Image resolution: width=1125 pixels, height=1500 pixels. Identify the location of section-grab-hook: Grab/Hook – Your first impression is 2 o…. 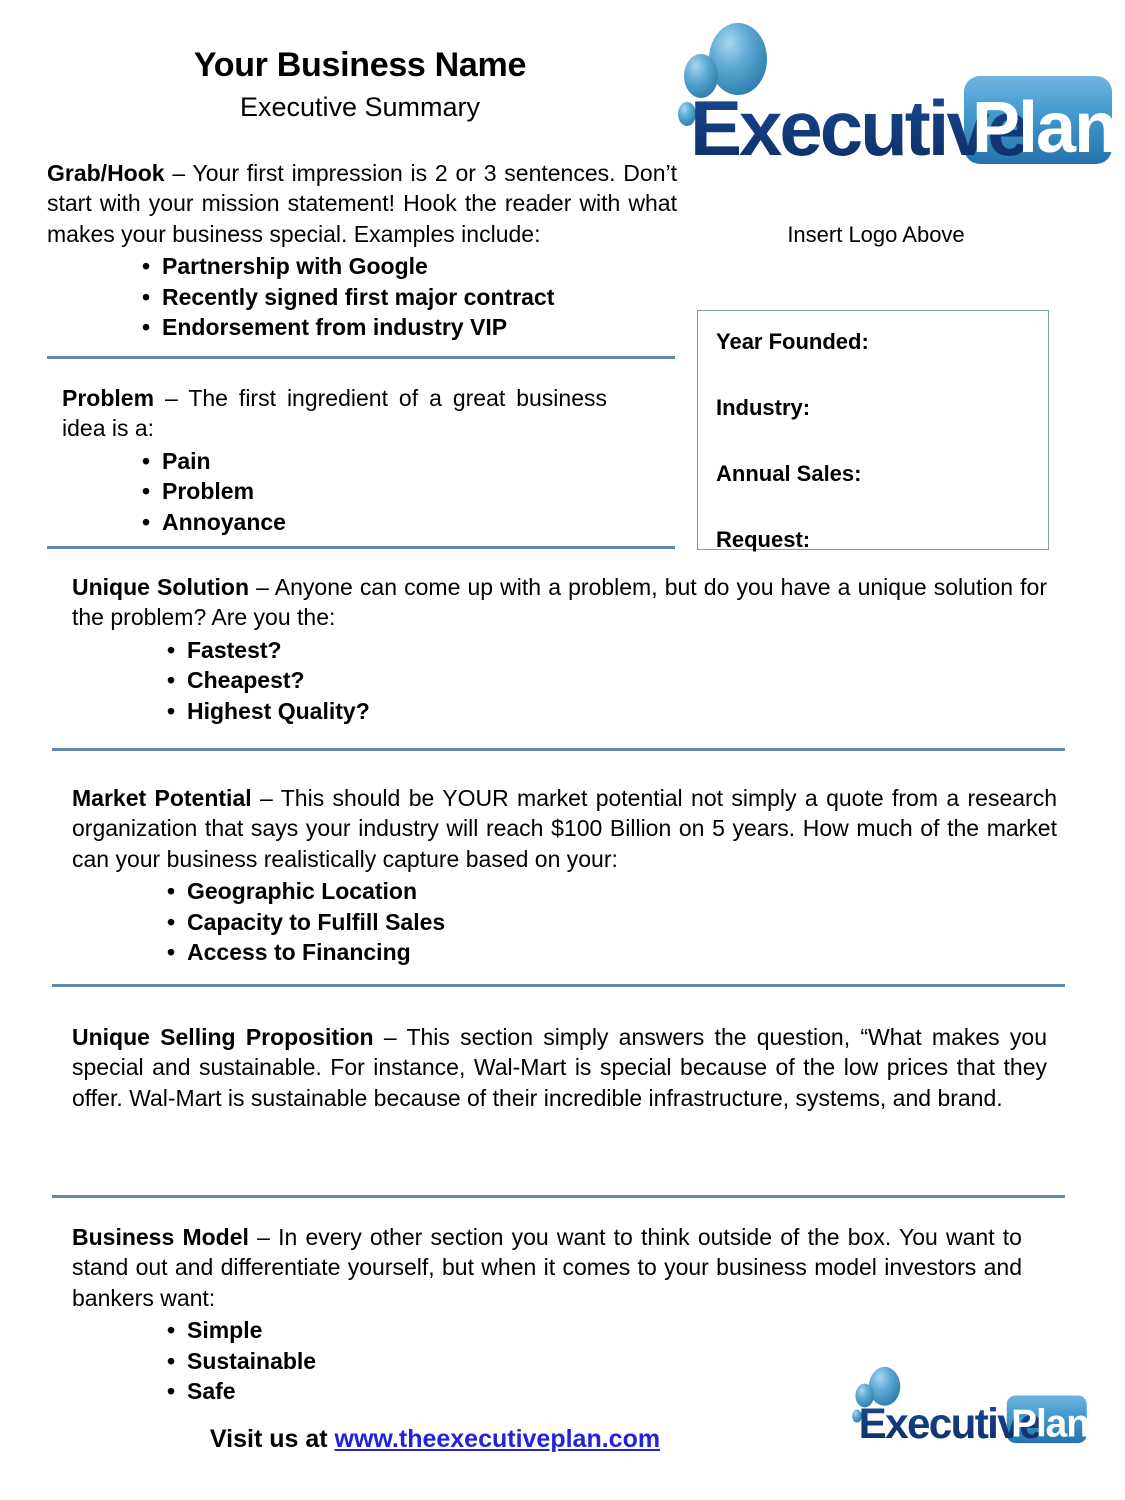
(362, 250).